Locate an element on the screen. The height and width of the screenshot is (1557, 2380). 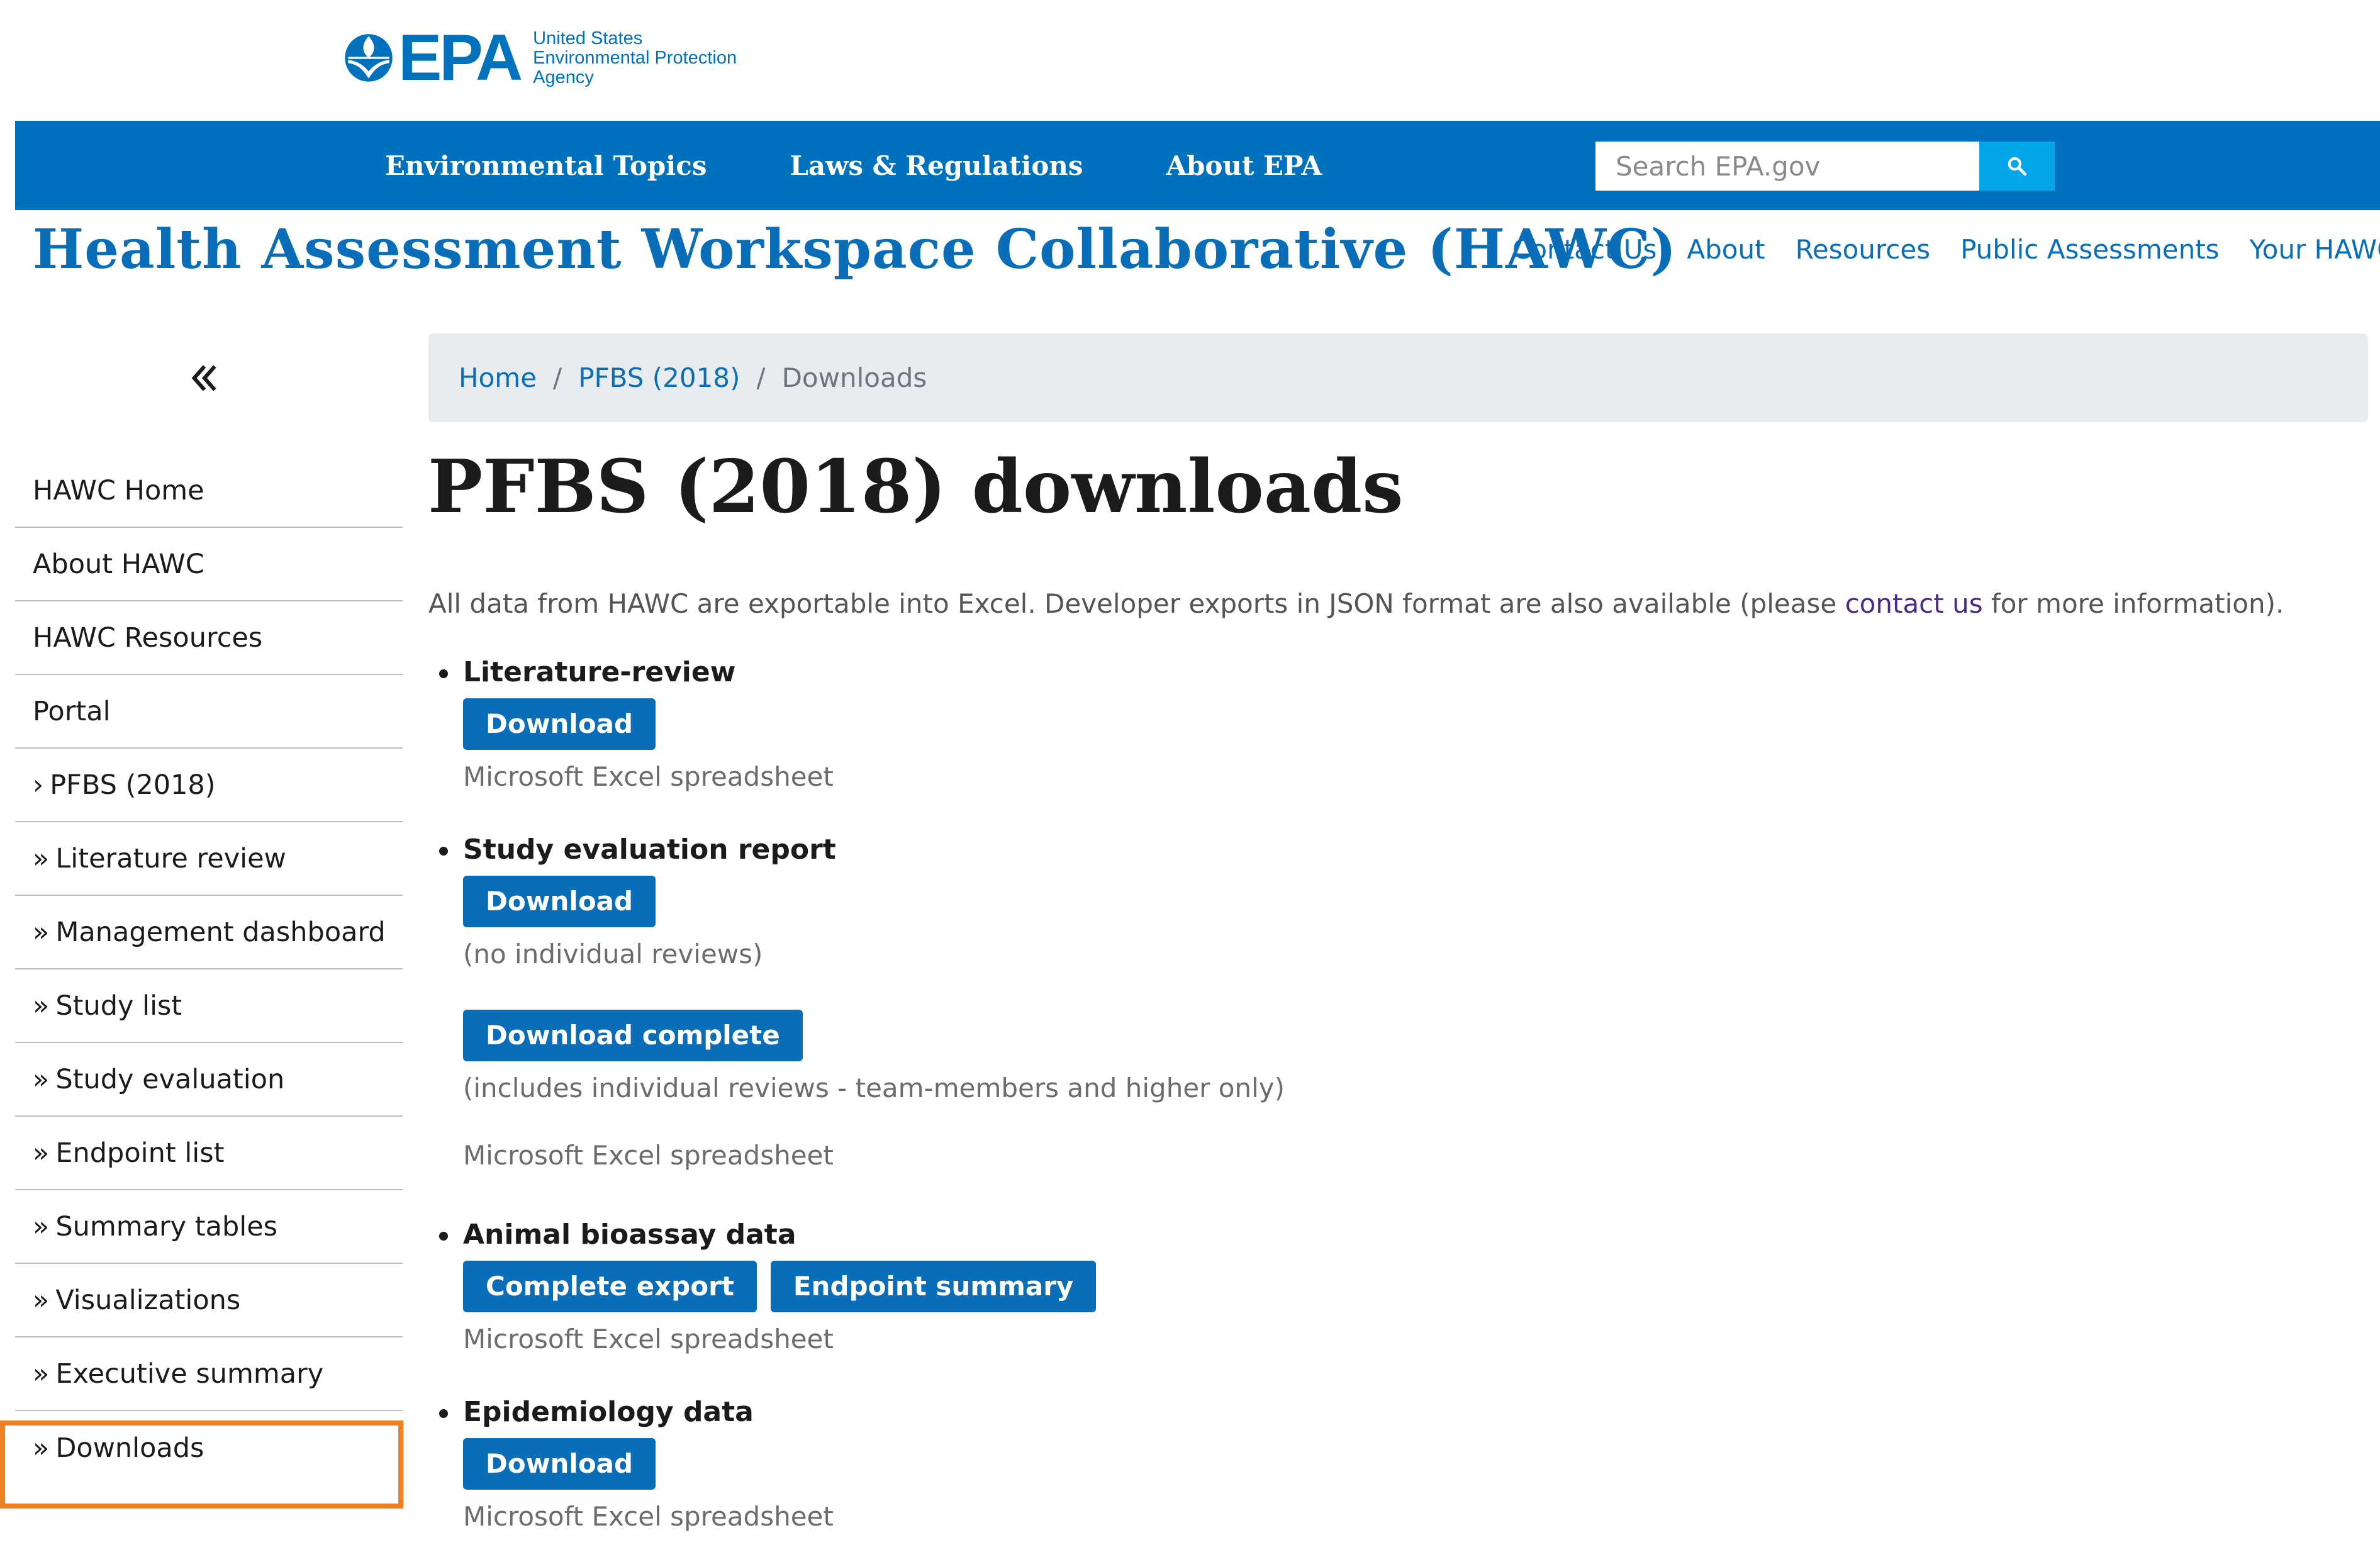
double-chevron-left-icon is located at coordinates (203, 378).